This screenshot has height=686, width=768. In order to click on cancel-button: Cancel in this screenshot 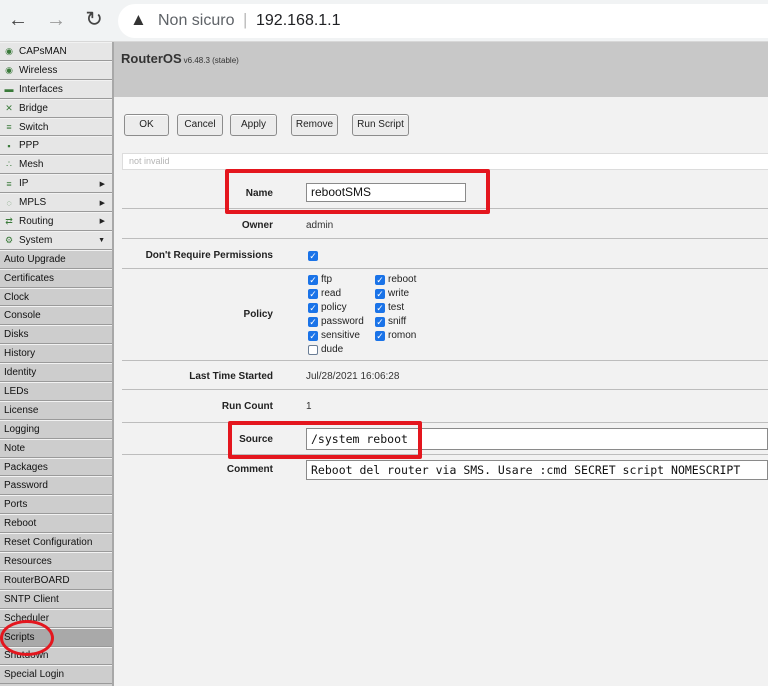, I will do `click(200, 125)`.